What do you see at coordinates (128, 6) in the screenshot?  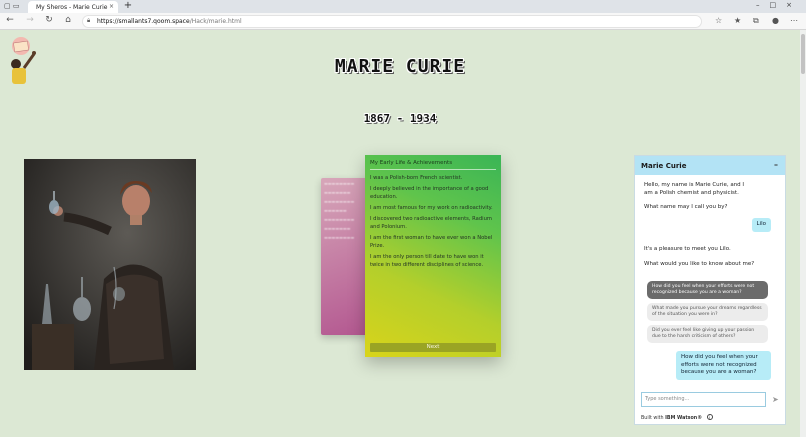 I see `new-tab-button: +` at bounding box center [128, 6].